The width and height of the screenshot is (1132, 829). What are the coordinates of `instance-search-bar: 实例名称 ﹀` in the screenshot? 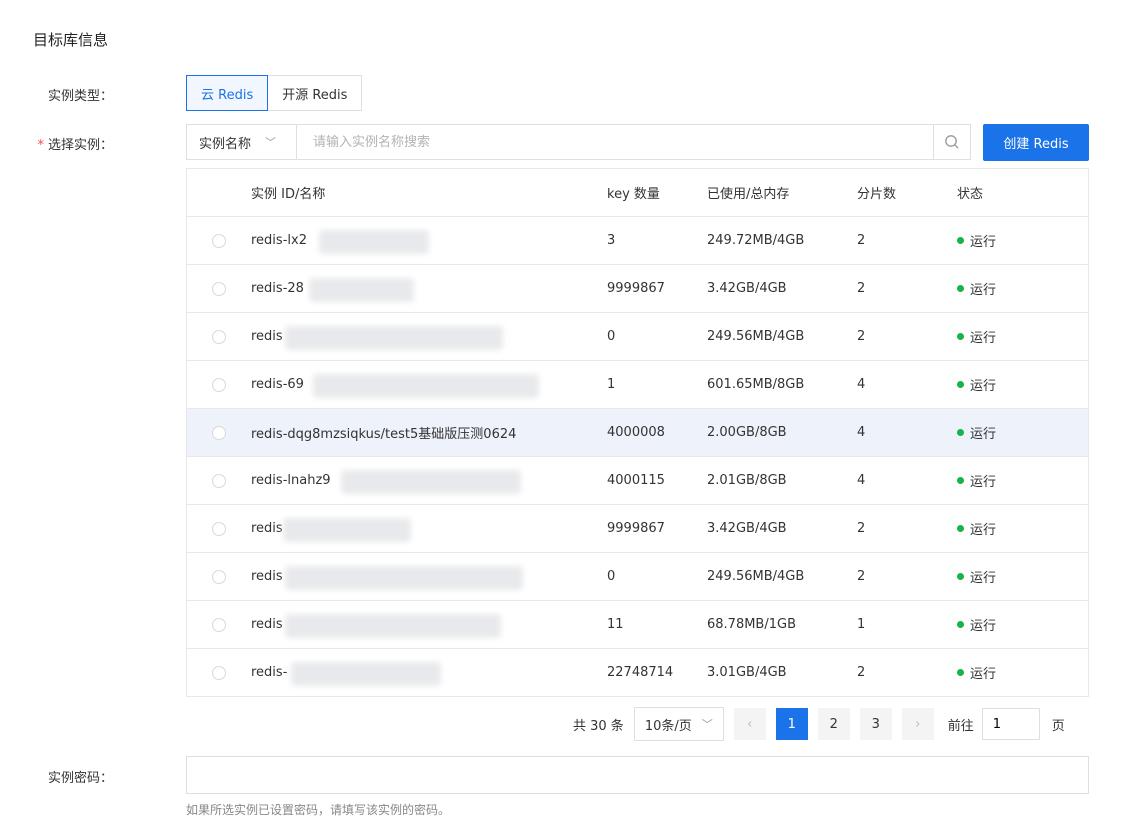 It's located at (578, 142).